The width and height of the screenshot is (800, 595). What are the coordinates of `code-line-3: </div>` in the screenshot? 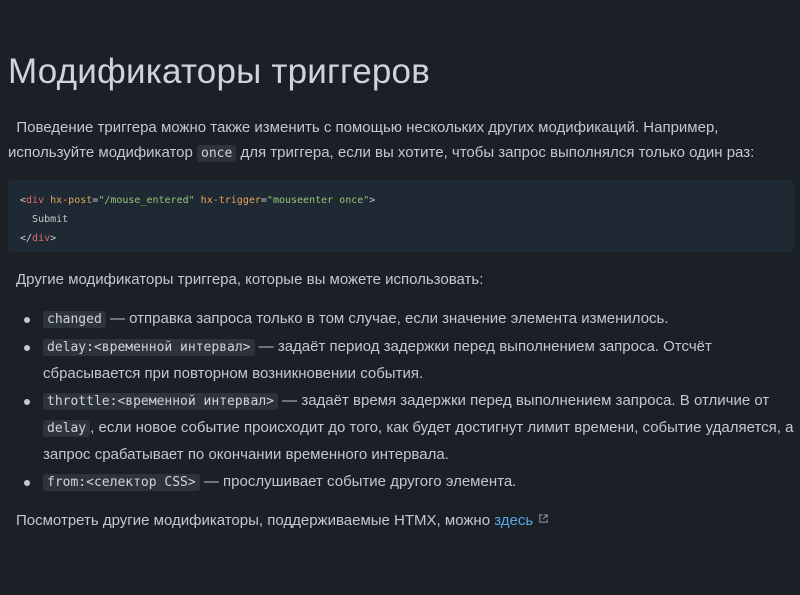 It's located at (38, 238).